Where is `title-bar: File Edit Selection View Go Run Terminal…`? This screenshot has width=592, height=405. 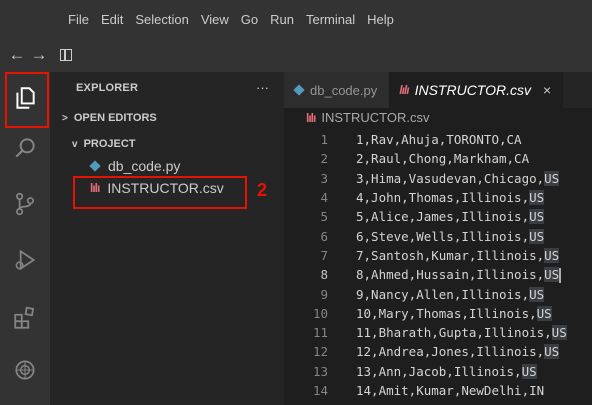 title-bar: File Edit Selection View Go Run Terminal… is located at coordinates (296, 19).